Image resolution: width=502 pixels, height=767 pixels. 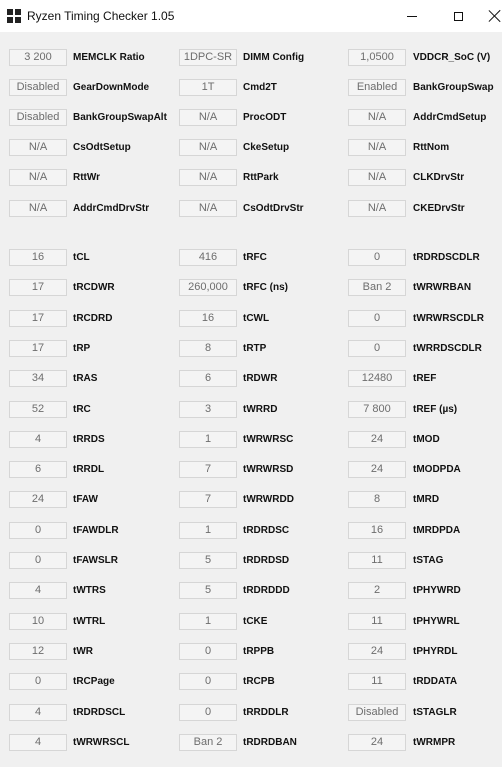 What do you see at coordinates (377, 499) in the screenshot?
I see `tmrd-value-field: 8` at bounding box center [377, 499].